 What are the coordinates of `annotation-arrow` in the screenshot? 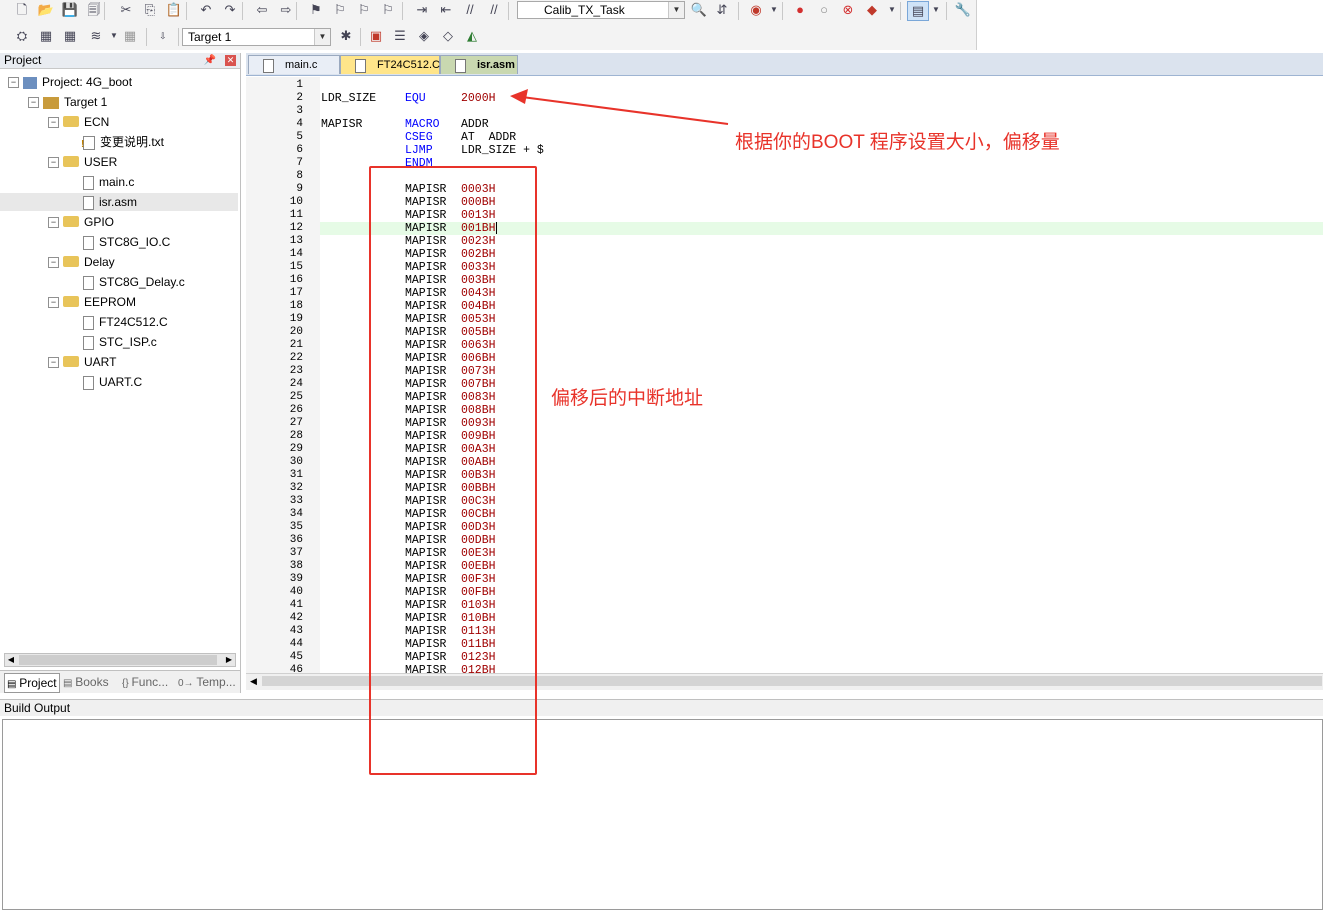 It's located at (619, 107).